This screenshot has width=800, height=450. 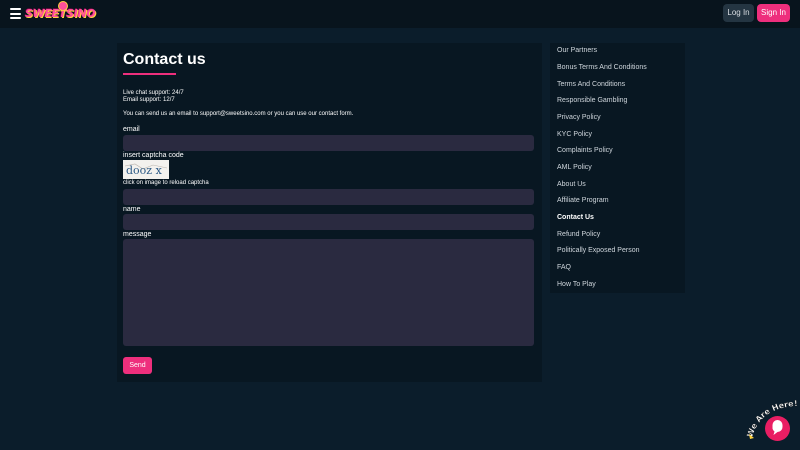 I want to click on name-label: name, so click(x=132, y=209).